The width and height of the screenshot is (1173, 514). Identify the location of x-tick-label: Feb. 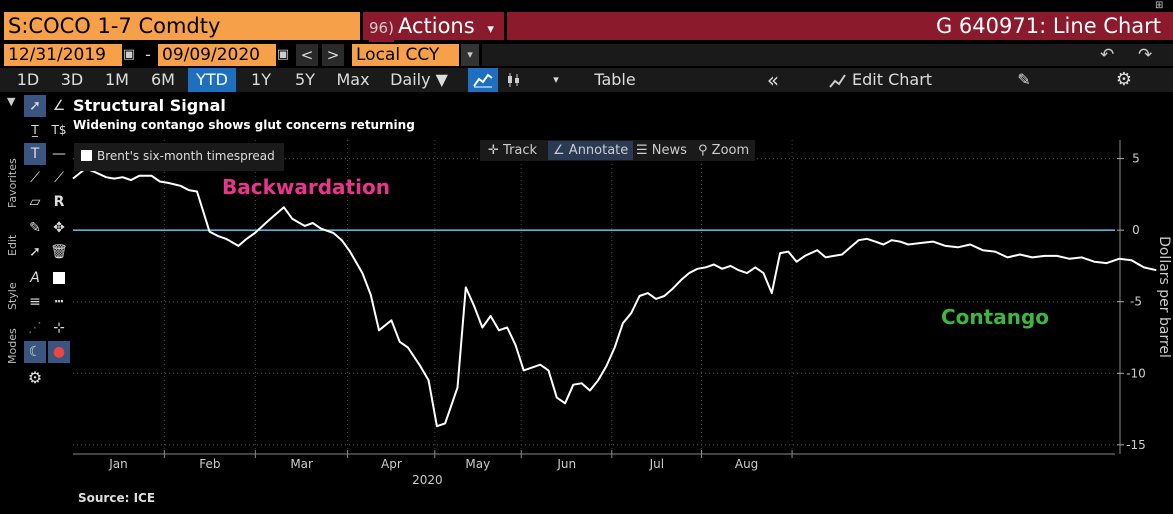
(209, 464).